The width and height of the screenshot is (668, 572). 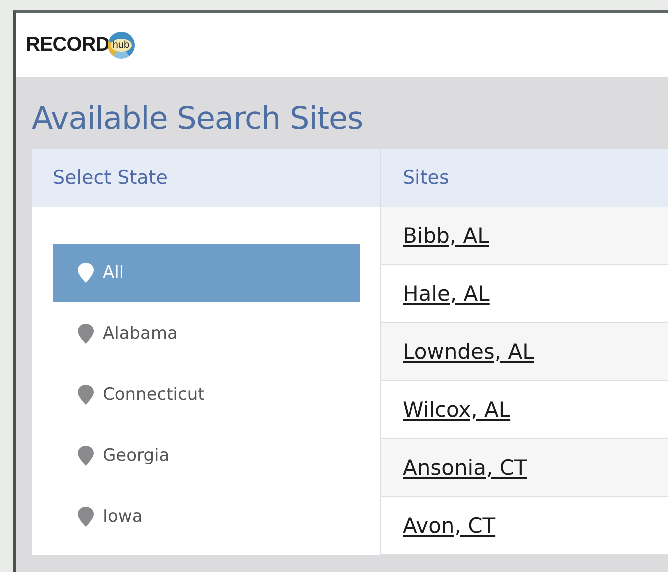 What do you see at coordinates (206, 178) in the screenshot?
I see `column-header: Select State` at bounding box center [206, 178].